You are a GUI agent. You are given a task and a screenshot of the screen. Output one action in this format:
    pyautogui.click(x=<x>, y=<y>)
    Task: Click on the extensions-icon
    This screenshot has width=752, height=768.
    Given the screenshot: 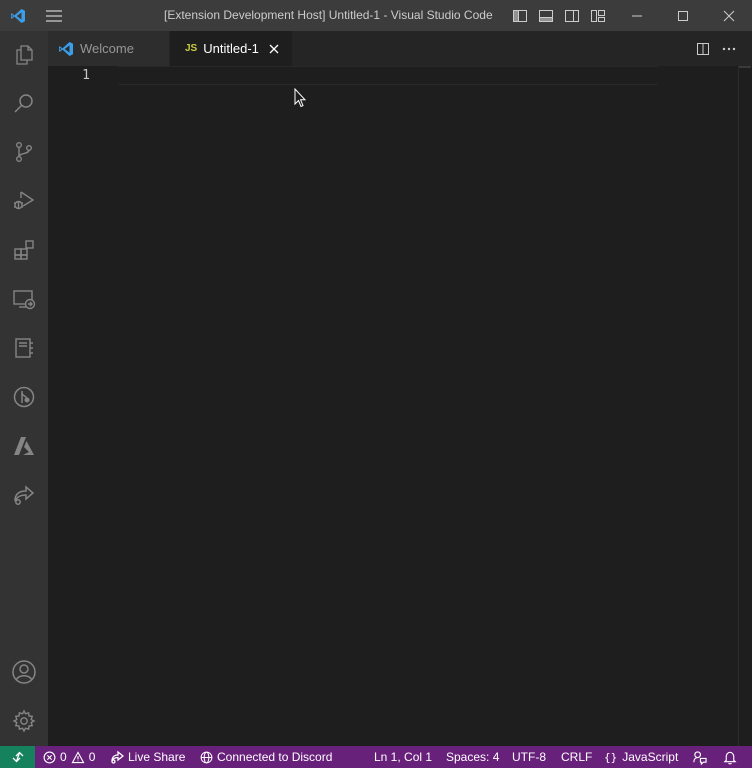 What is the action you would take?
    pyautogui.click(x=24, y=250)
    